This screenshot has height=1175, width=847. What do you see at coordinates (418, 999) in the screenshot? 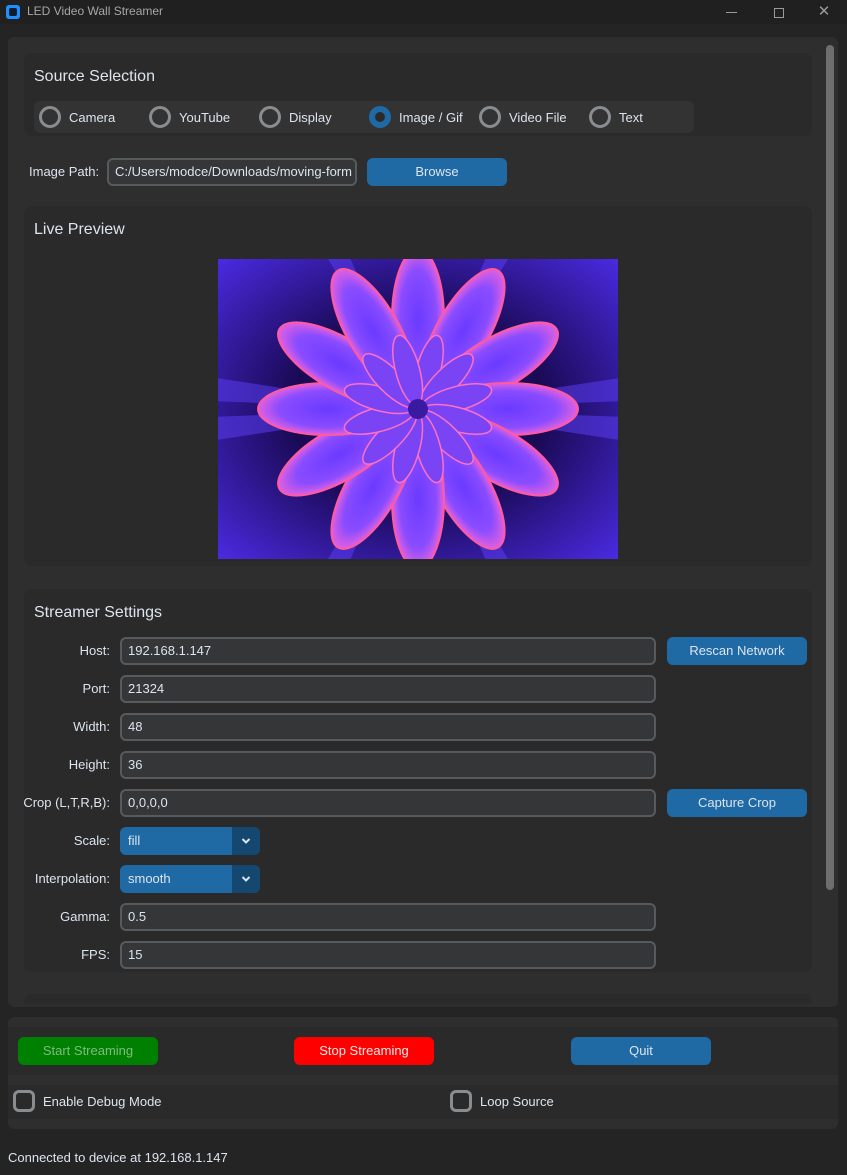
I see `next-section-card` at bounding box center [418, 999].